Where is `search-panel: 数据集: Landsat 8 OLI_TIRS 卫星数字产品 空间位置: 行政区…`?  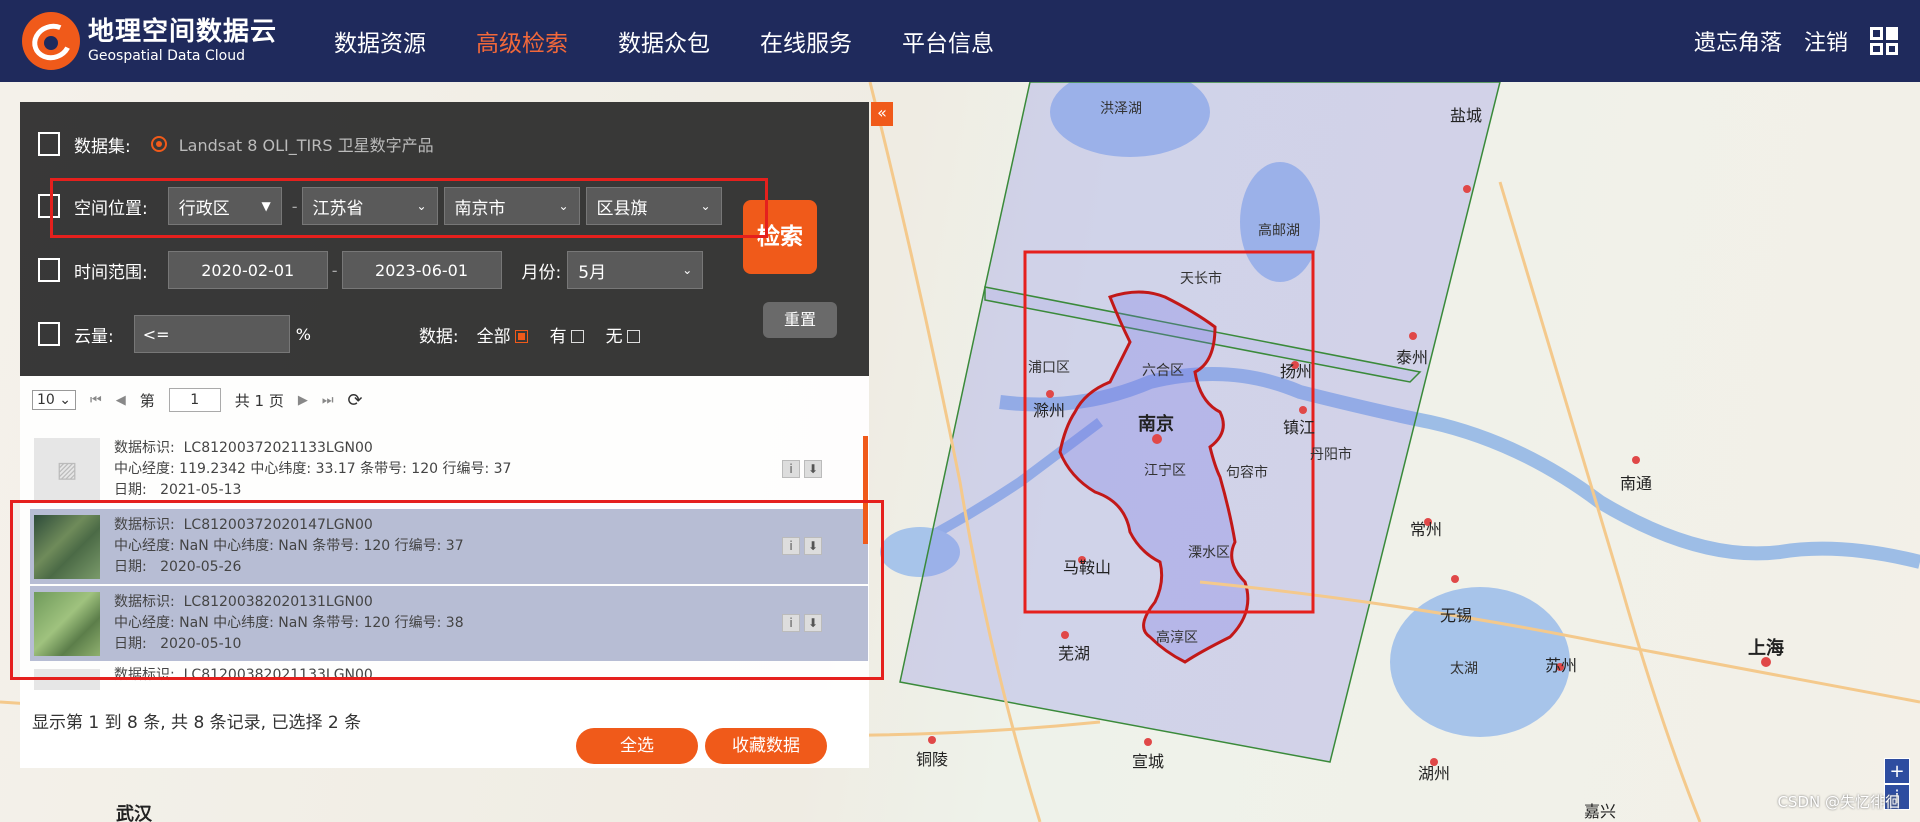
search-panel: 数据集: Landsat 8 OLI_TIRS 卫星数字产品 空间位置: 行政区… is located at coordinates (444, 239).